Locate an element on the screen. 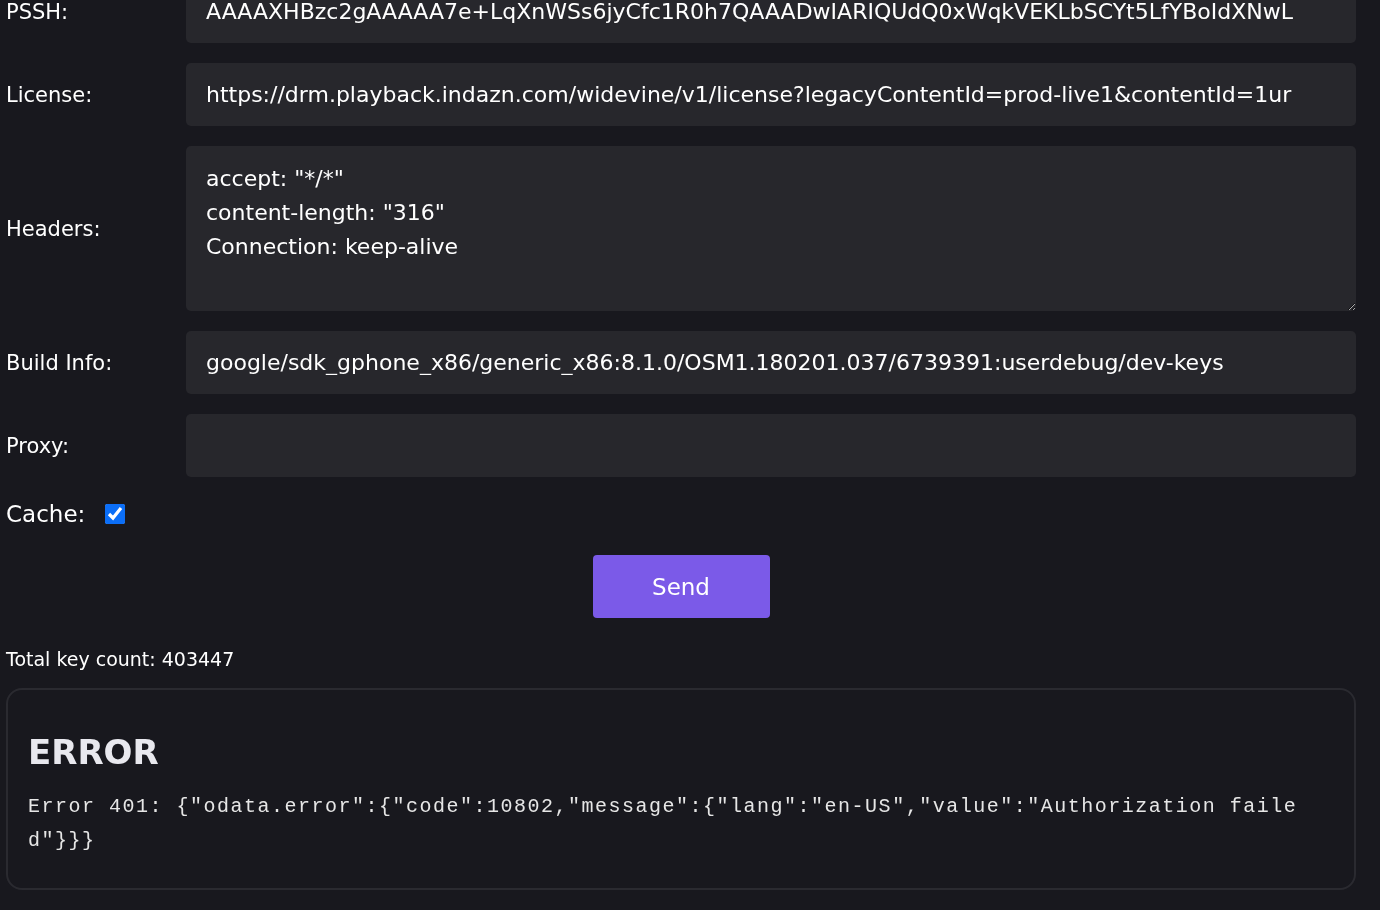 This screenshot has width=1380, height=910. text-field: https://drm.playback.indazn.com/widevine/v1/license?legacyContentId=prod-live1&contentId=1ur is located at coordinates (771, 94).